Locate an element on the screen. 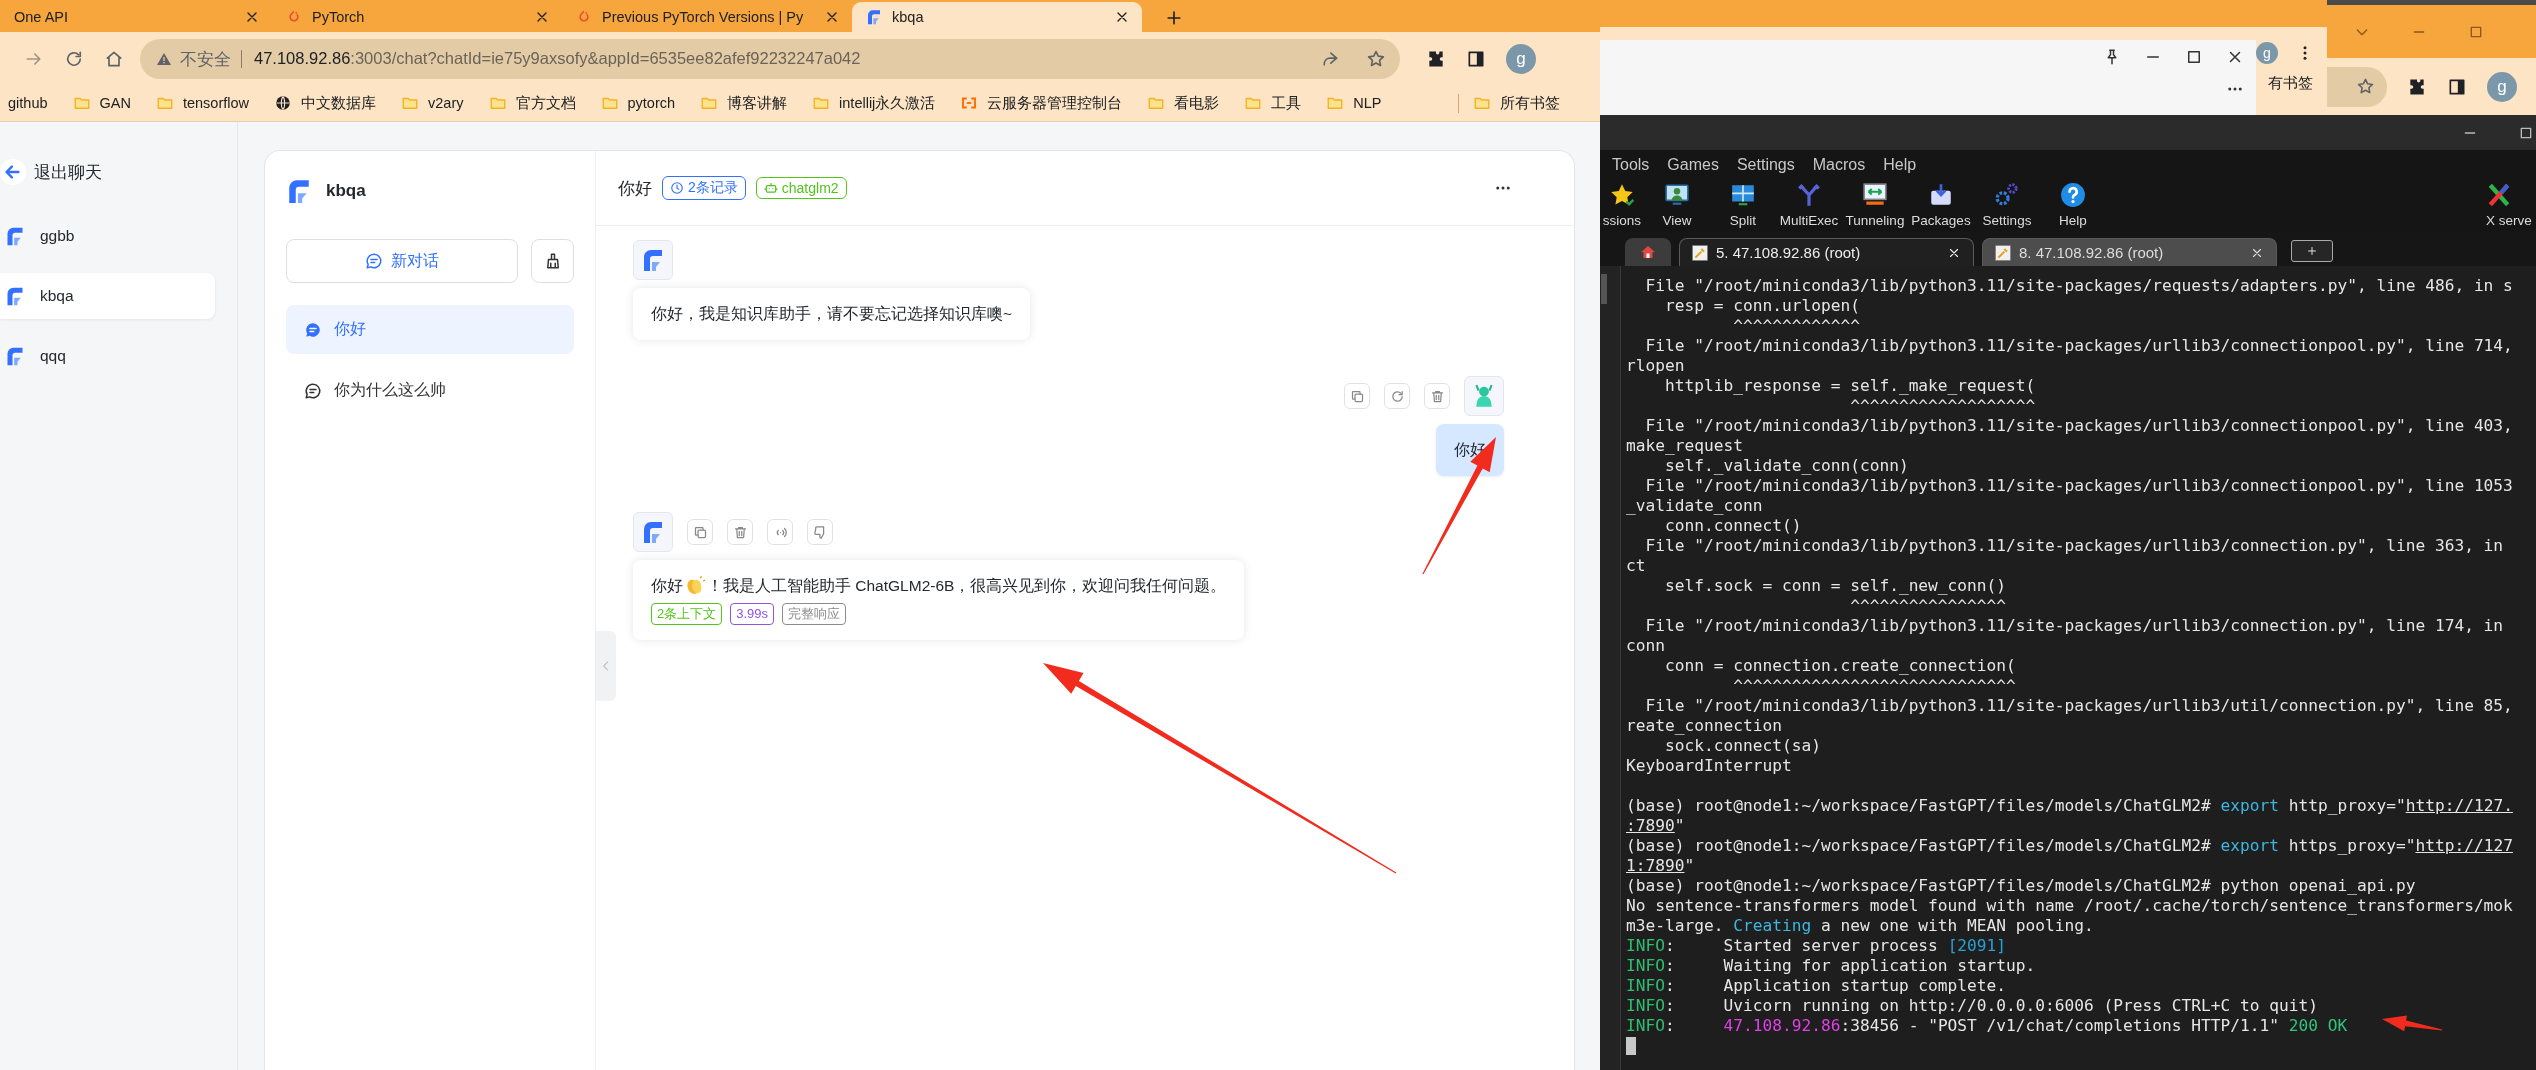 This screenshot has width=2536, height=1070. terminal-line: File "/root/miniconda3/lib/python3.11/site-packages/requests/adapters.py", line 486, in s is located at coordinates (2078, 286).